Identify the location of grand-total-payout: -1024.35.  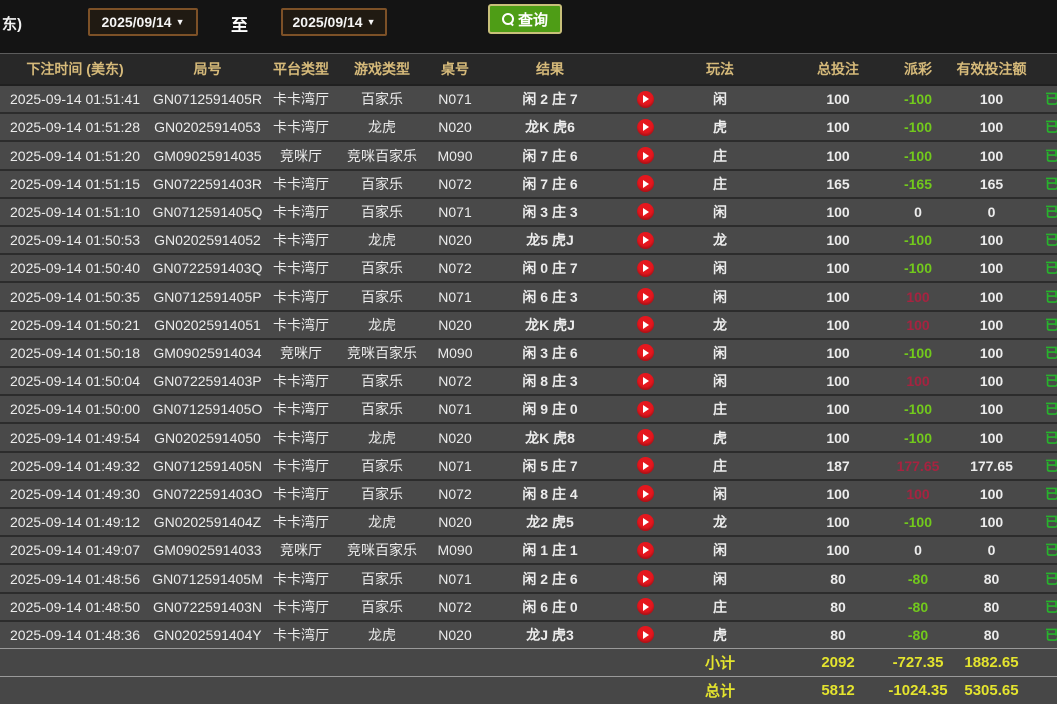
(918, 691).